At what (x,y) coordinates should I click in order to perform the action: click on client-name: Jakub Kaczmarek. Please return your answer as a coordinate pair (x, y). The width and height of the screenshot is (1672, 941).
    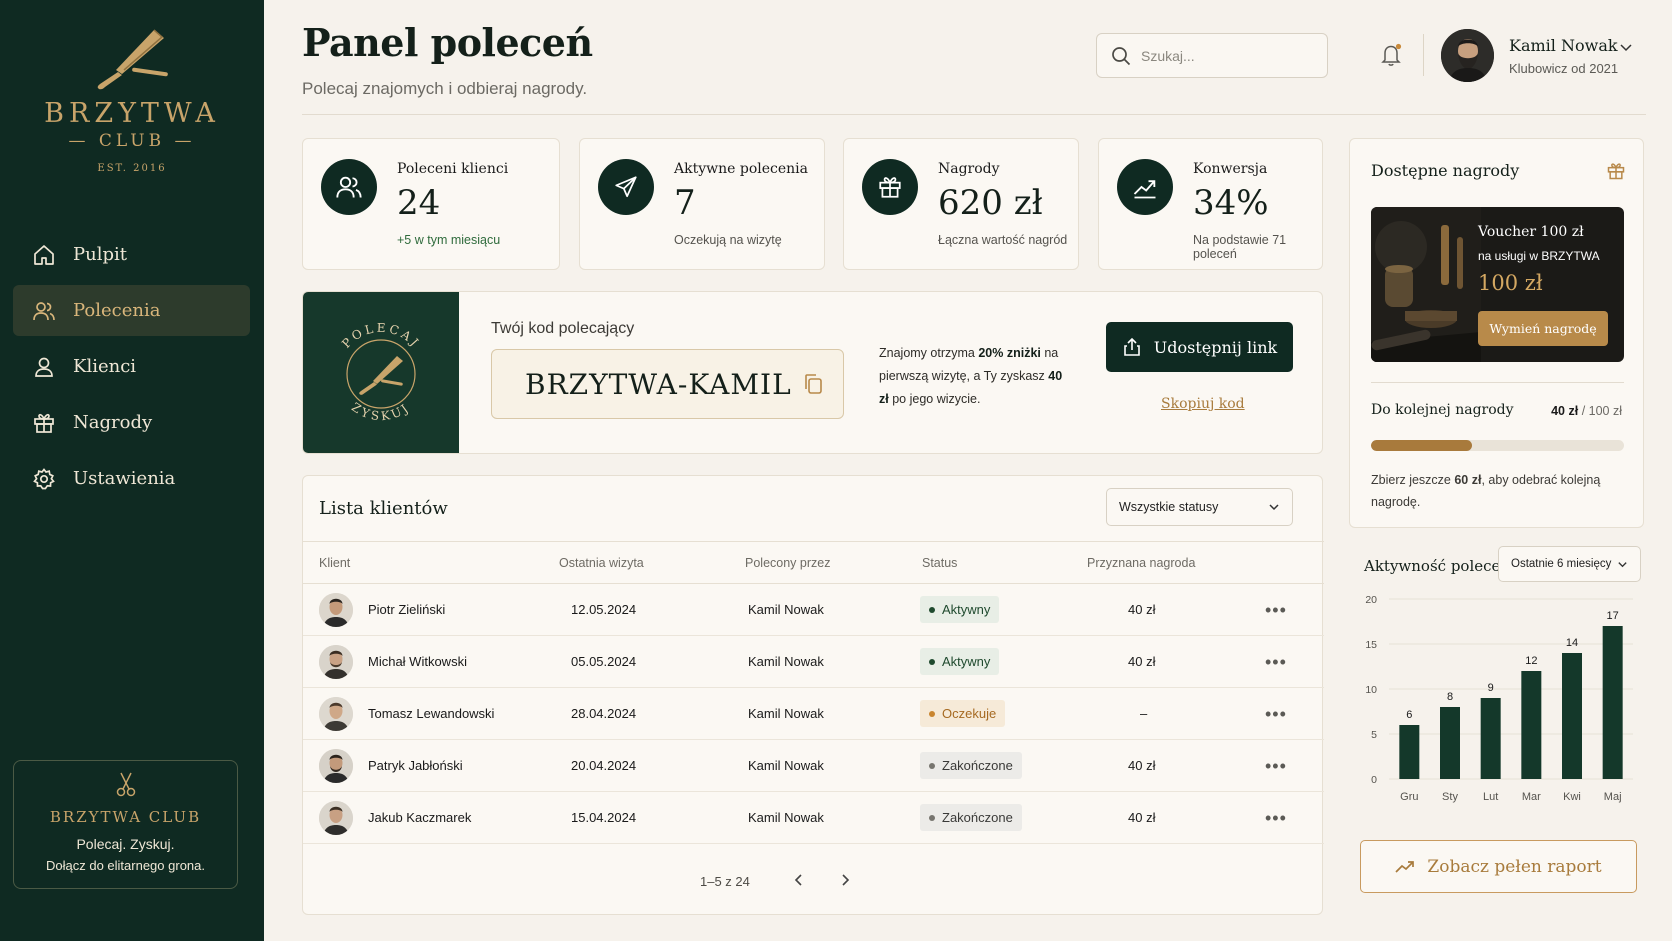
    Looking at the image, I should click on (419, 817).